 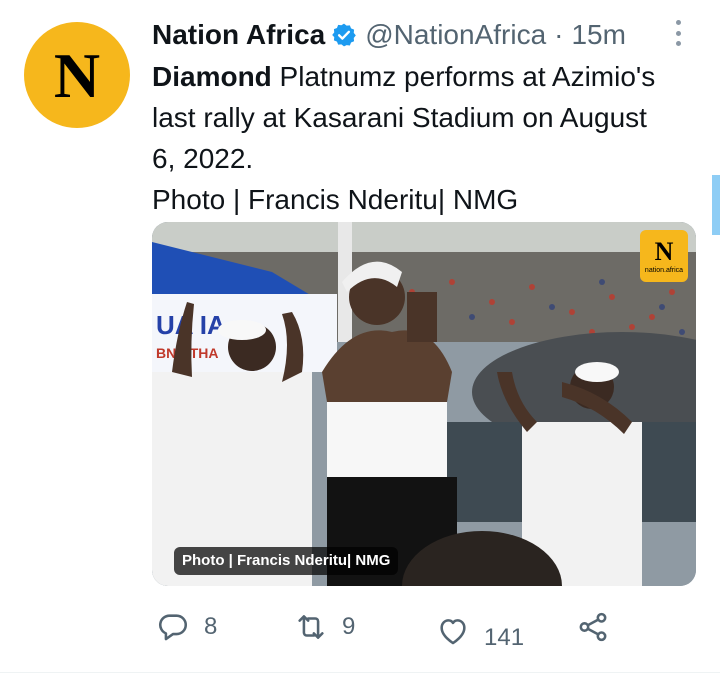 I want to click on retweet-count: 9, so click(x=349, y=626).